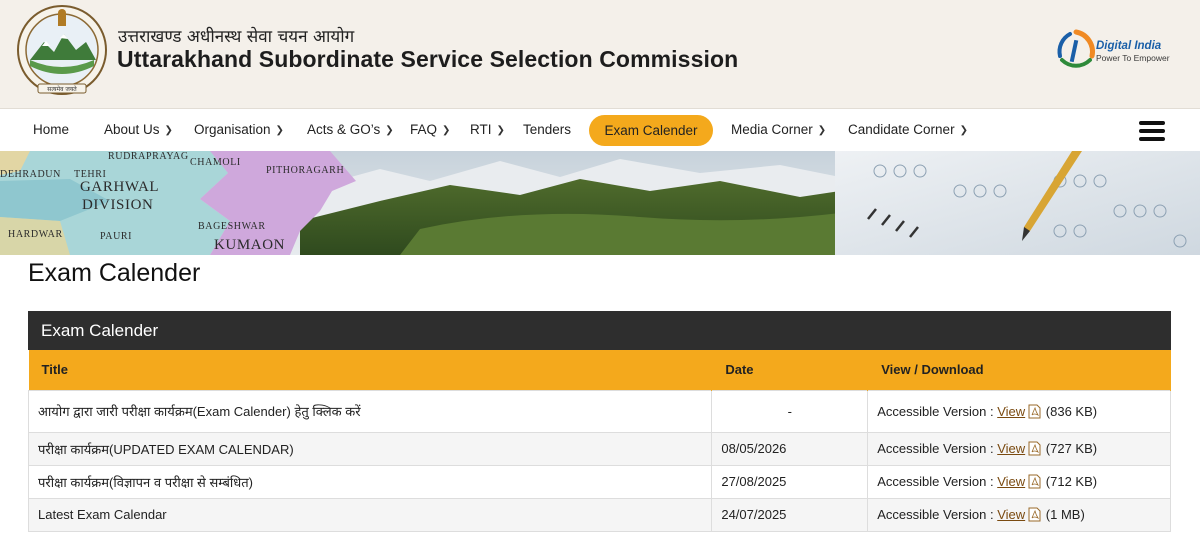 The image size is (1200, 556). What do you see at coordinates (790, 411) in the screenshot?
I see `row-date: -` at bounding box center [790, 411].